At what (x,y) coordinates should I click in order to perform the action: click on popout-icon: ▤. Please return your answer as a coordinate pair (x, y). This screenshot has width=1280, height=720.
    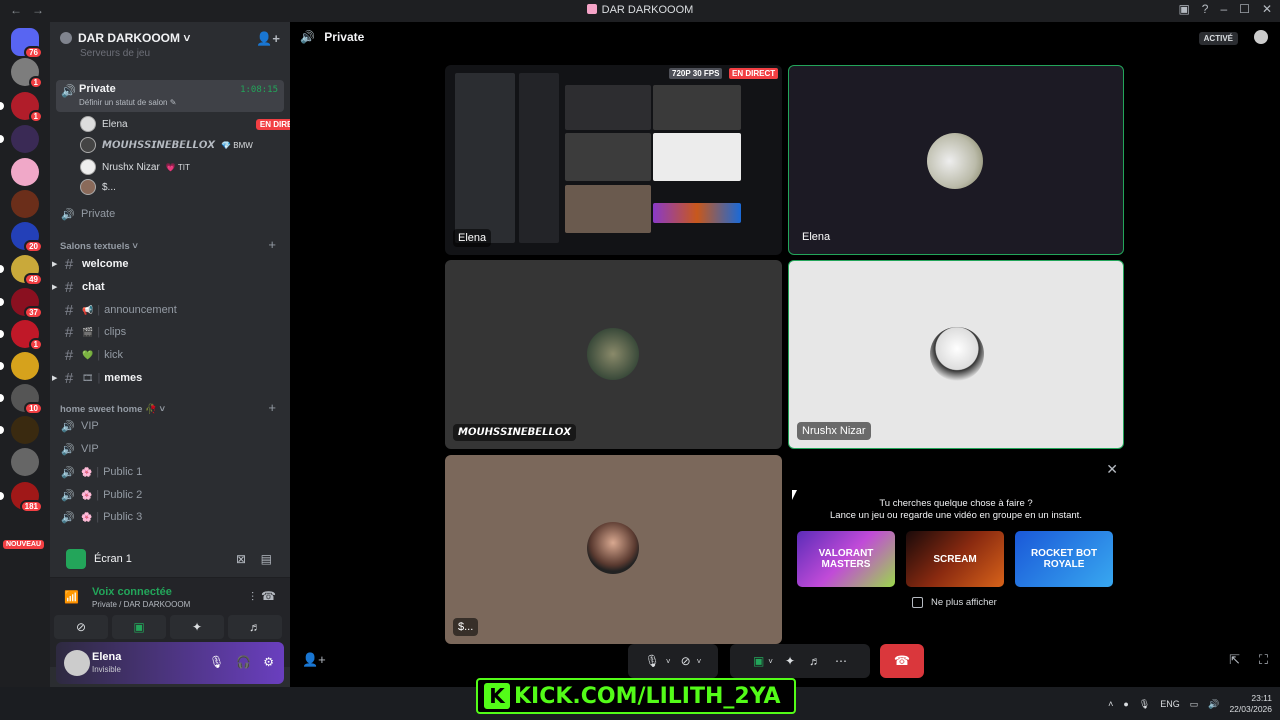
    Looking at the image, I should click on (266, 559).